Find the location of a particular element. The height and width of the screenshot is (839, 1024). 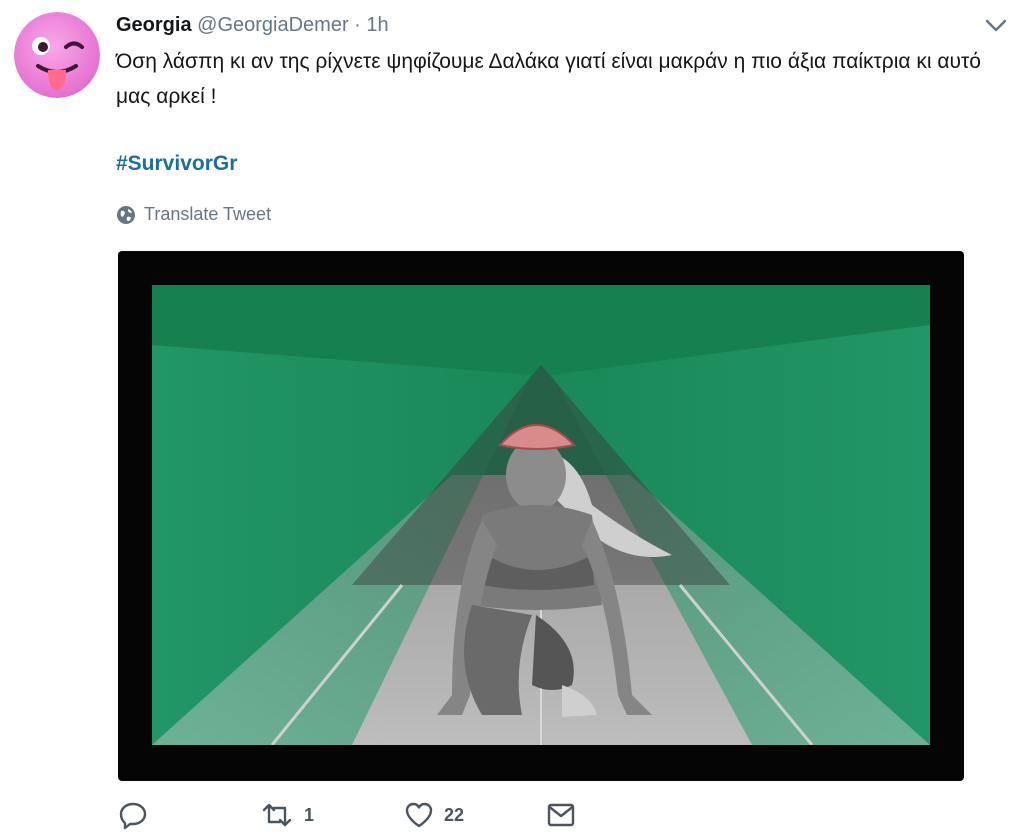

hashtag-link: #SurvivorGr is located at coordinates (176, 164).